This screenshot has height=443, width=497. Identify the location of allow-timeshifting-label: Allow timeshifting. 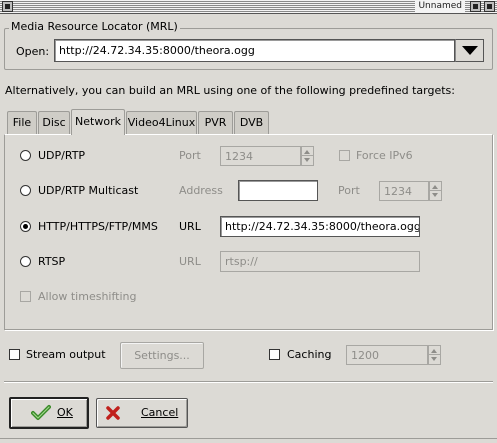
(87, 296).